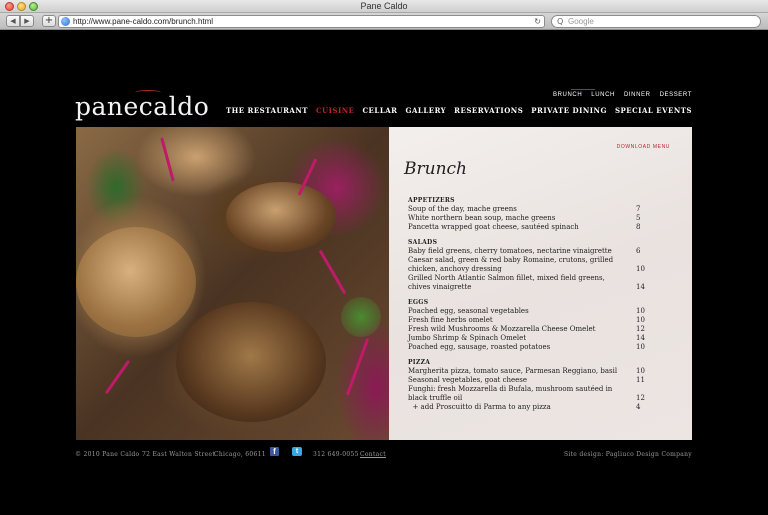 This screenshot has height=515, width=768. Describe the element at coordinates (640, 380) in the screenshot. I see `menu-item-price: 11` at that location.